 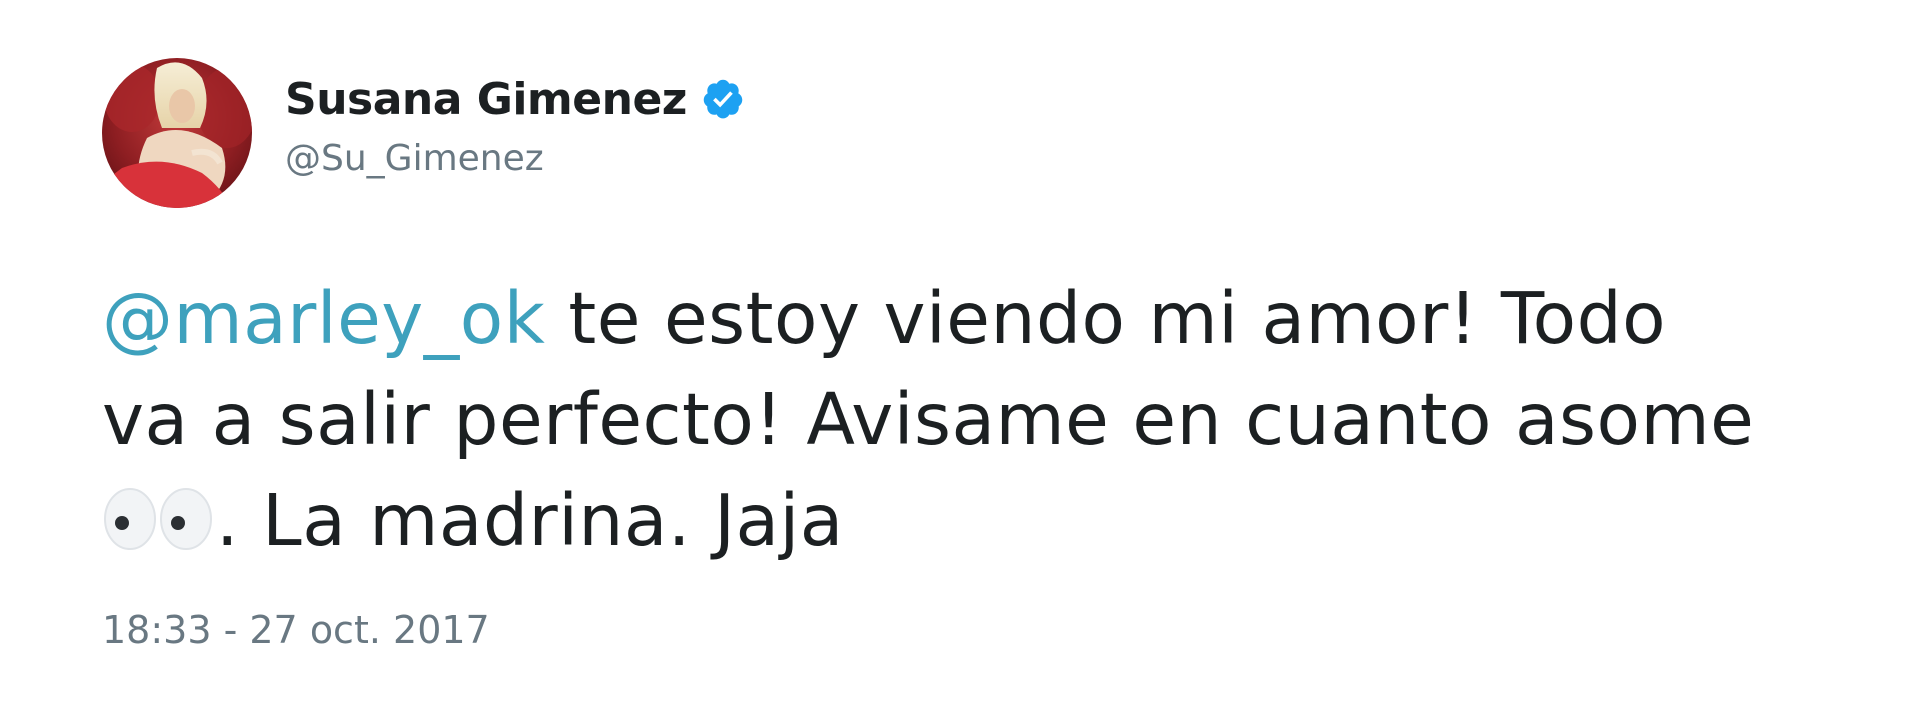 I want to click on tweet-text-line1: te estoy viendo mi amor! Todo, so click(x=1106, y=318).